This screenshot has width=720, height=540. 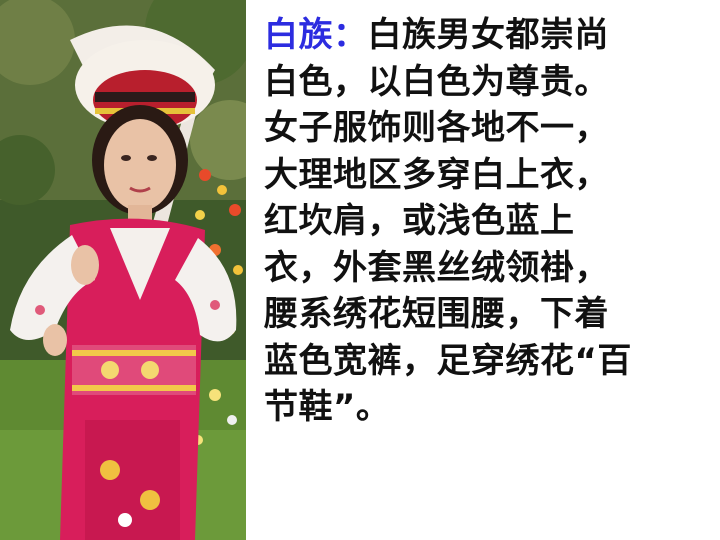 I want to click on text-line-9: 节鞋”。, so click(x=327, y=407).